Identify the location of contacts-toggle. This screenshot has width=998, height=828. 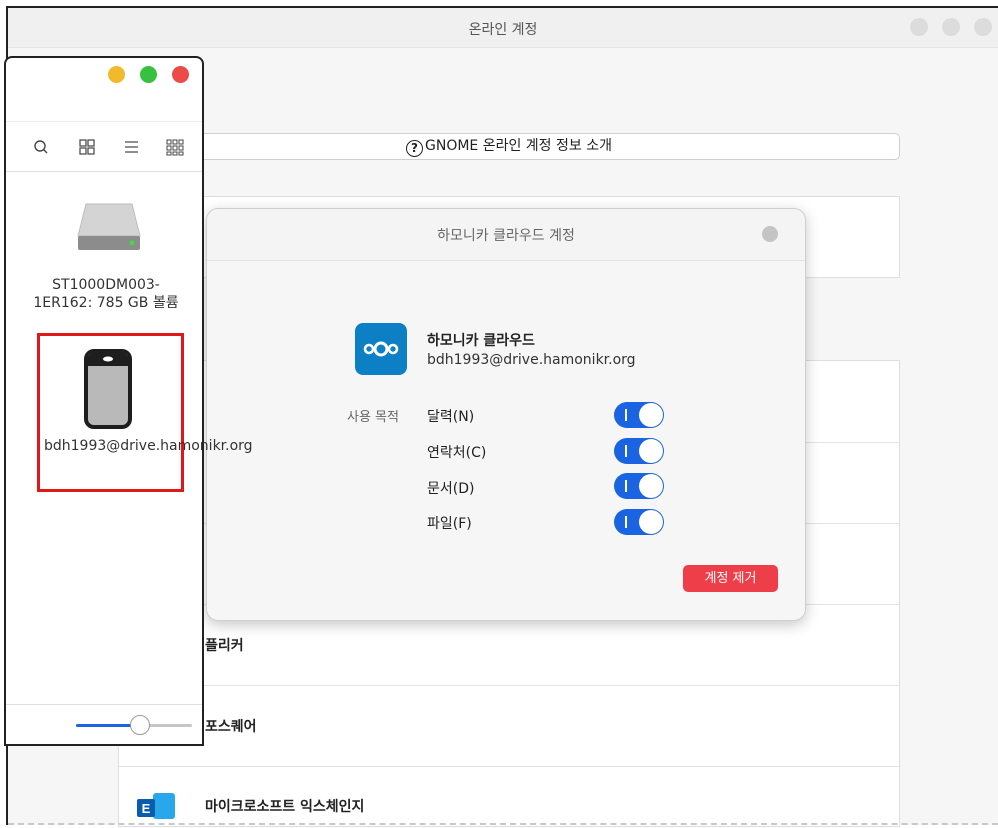
(639, 451).